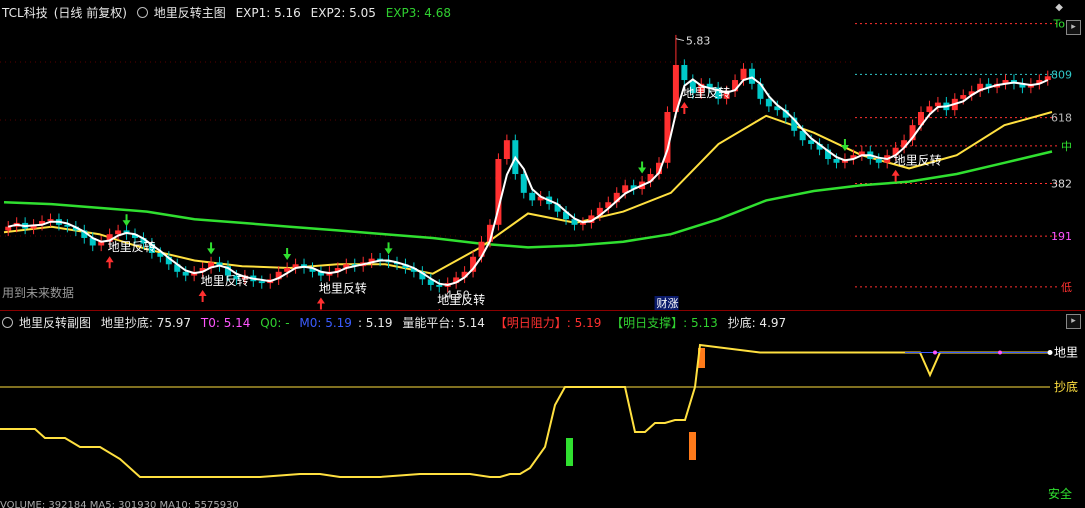  What do you see at coordinates (275, 323) in the screenshot?
I see `q0-value: Q0: -` at bounding box center [275, 323].